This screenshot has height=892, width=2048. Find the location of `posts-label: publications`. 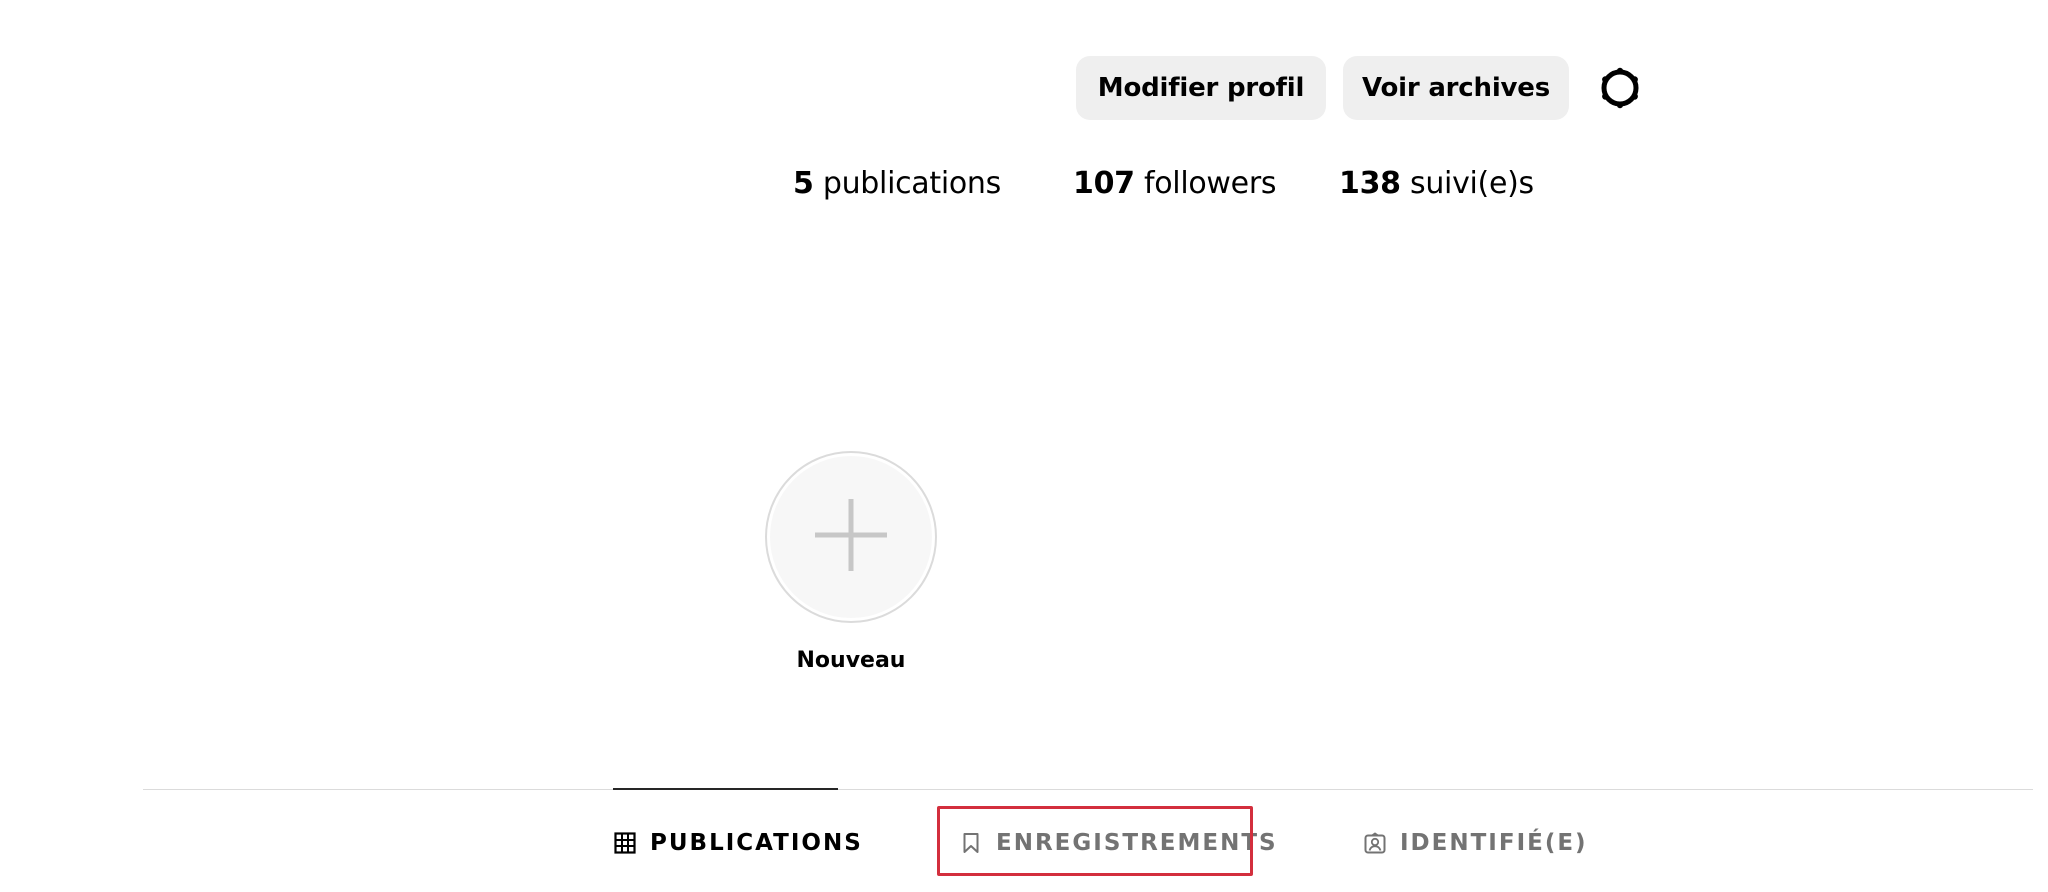

posts-label: publications is located at coordinates (911, 183).